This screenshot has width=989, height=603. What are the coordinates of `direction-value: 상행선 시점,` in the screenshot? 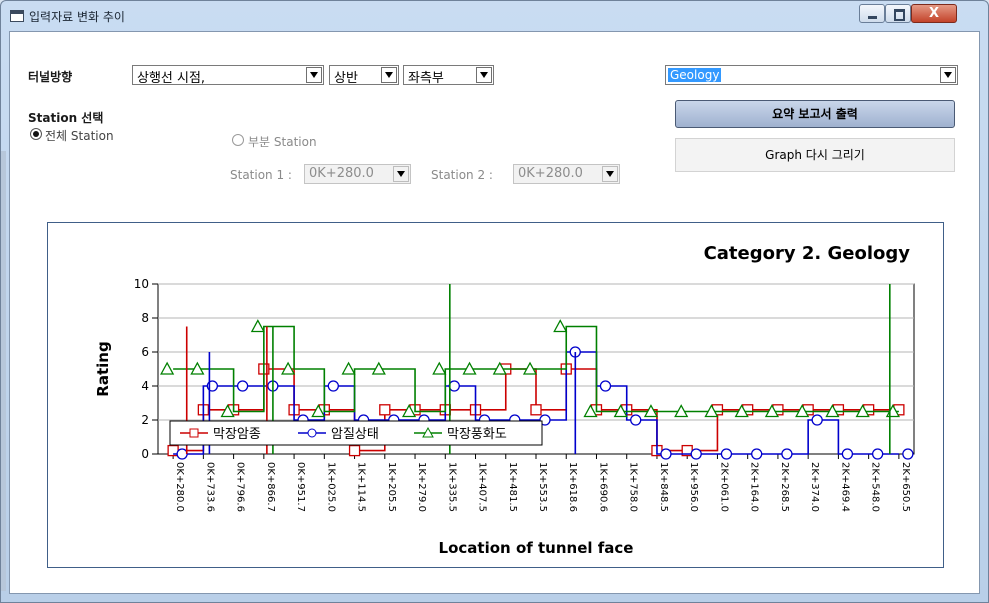 It's located at (171, 78).